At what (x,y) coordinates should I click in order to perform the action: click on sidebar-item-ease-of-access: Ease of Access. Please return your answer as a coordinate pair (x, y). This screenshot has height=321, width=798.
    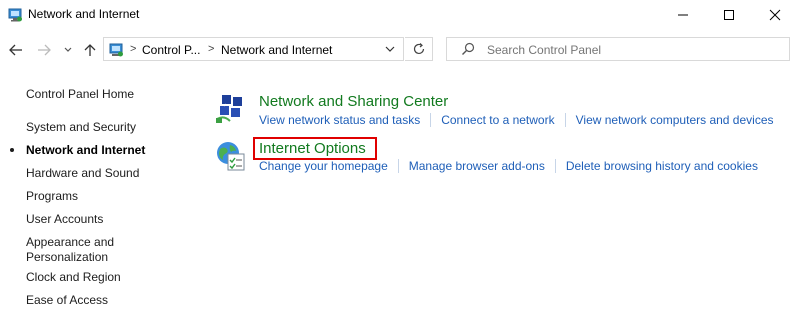
    Looking at the image, I should click on (67, 300).